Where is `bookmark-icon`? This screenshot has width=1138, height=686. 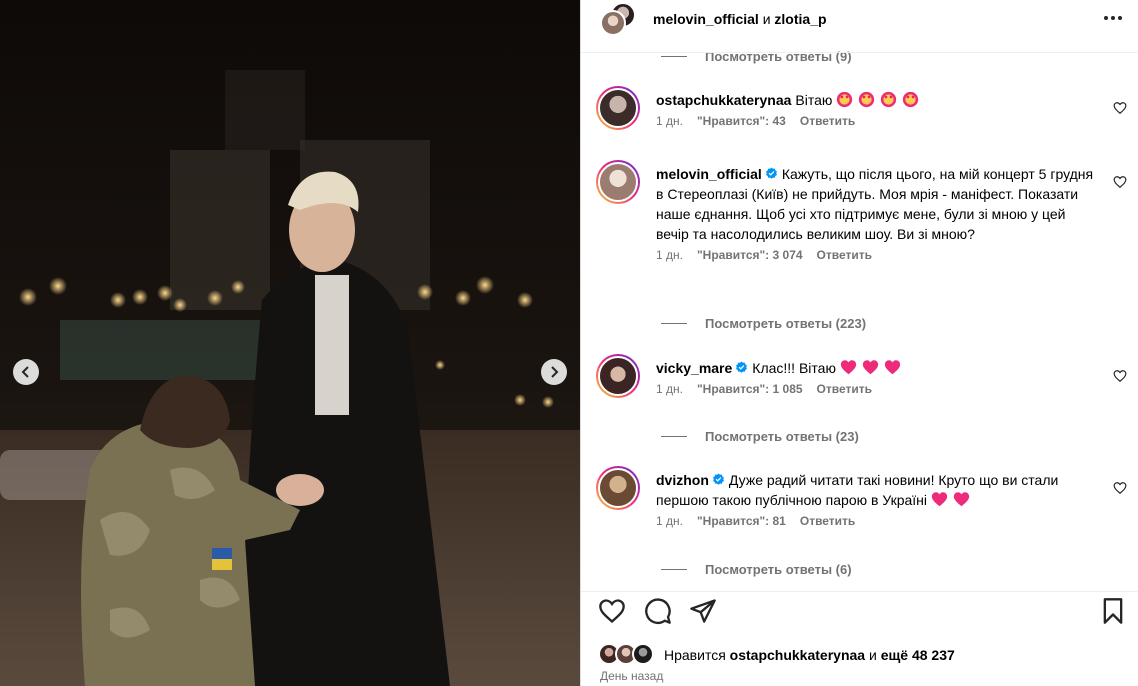 bookmark-icon is located at coordinates (1113, 611).